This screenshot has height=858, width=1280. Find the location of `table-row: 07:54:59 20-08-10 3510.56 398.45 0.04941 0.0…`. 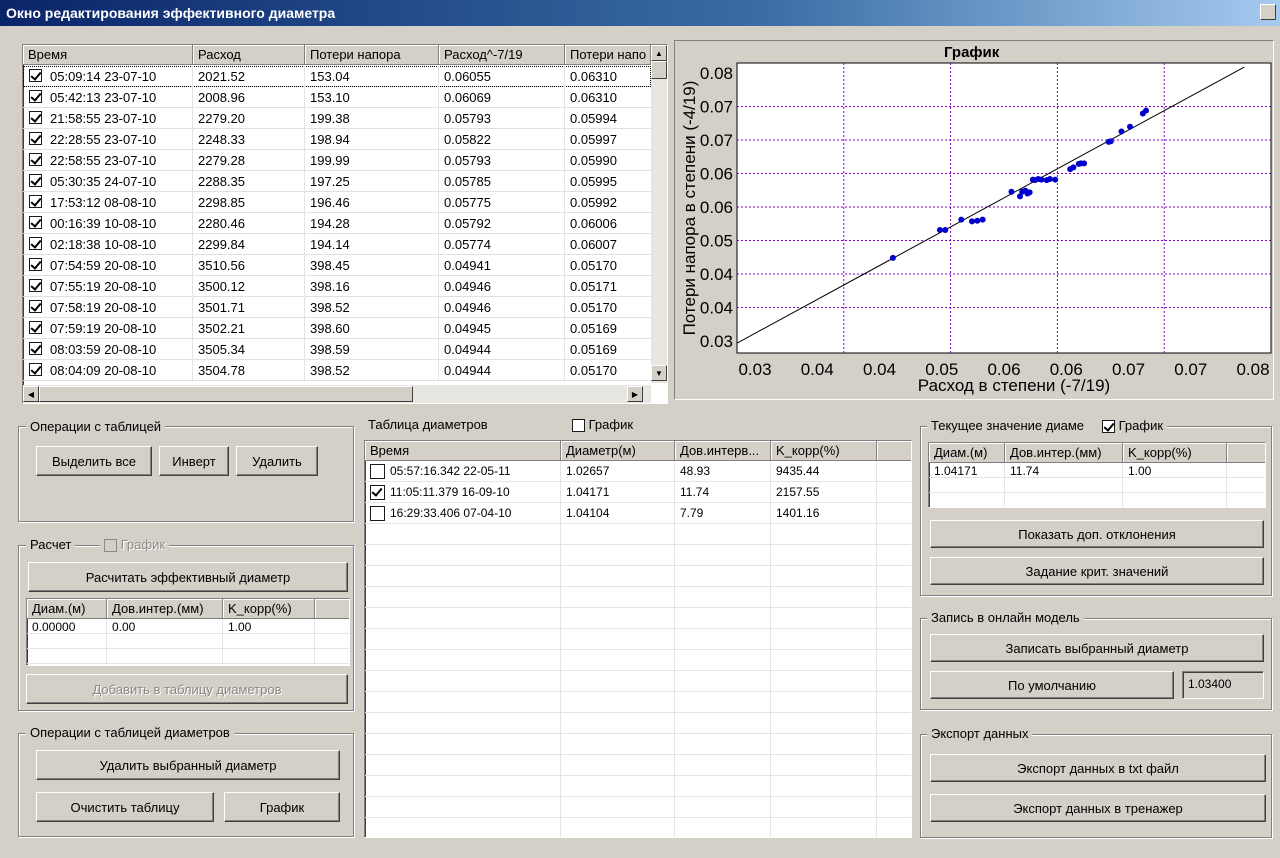

table-row: 07:54:59 20-08-10 3510.56 398.45 0.04941 0.0… is located at coordinates (337, 265).